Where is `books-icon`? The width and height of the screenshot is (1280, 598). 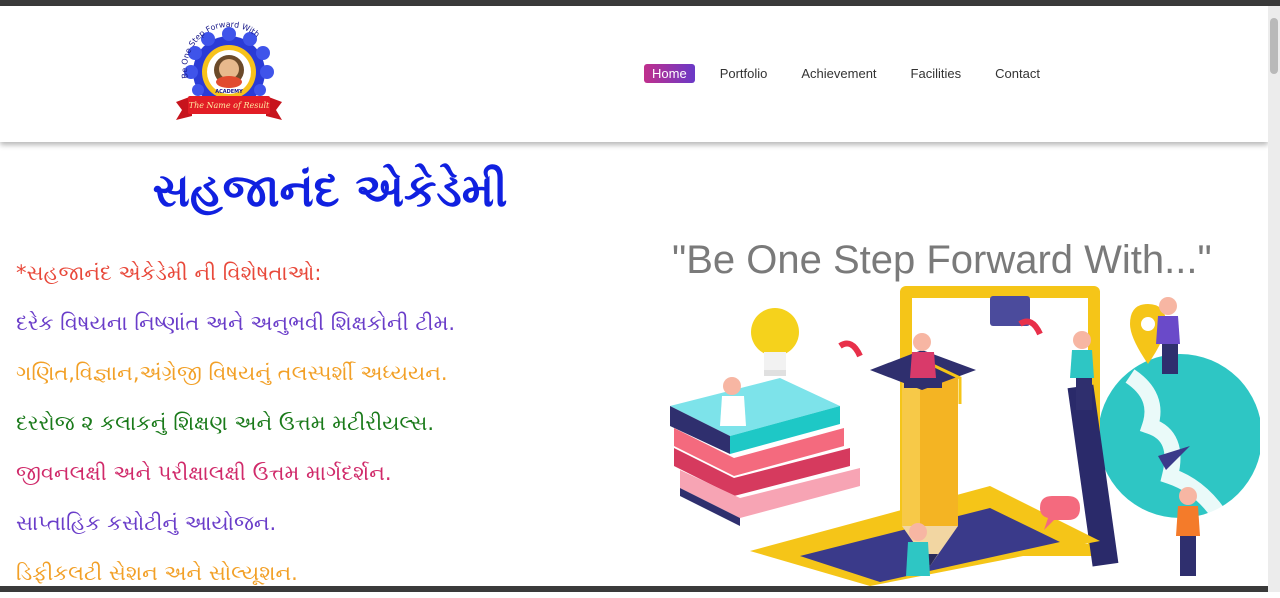
books-icon is located at coordinates (765, 452).